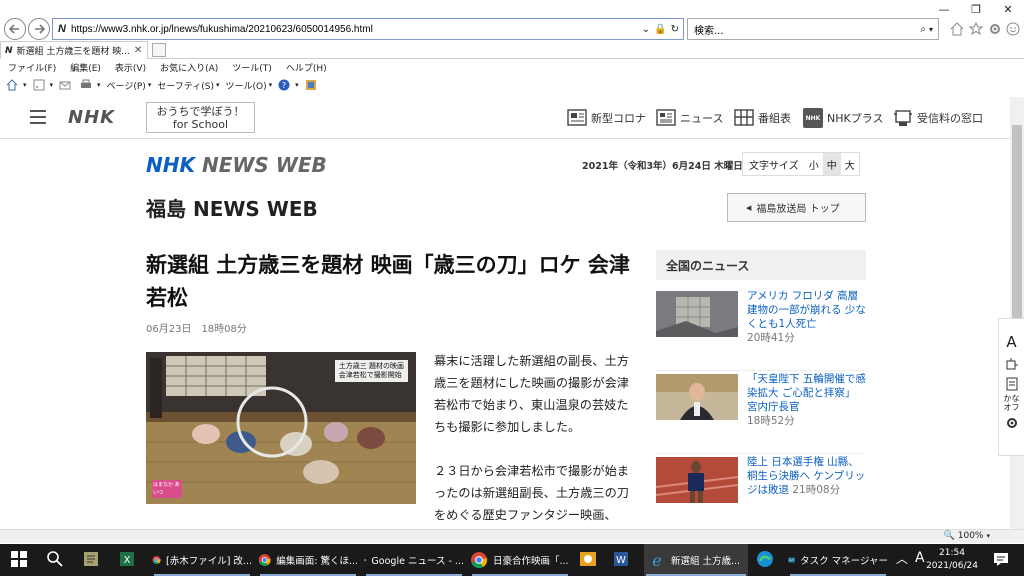 The width and height of the screenshot is (1024, 576). I want to click on zoom-control: 🔍 100% ▾, so click(967, 536).